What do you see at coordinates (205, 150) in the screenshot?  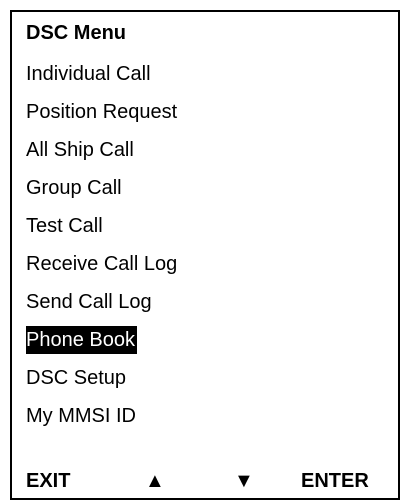 I see `menu-item-all-ship-call: All Ship Call` at bounding box center [205, 150].